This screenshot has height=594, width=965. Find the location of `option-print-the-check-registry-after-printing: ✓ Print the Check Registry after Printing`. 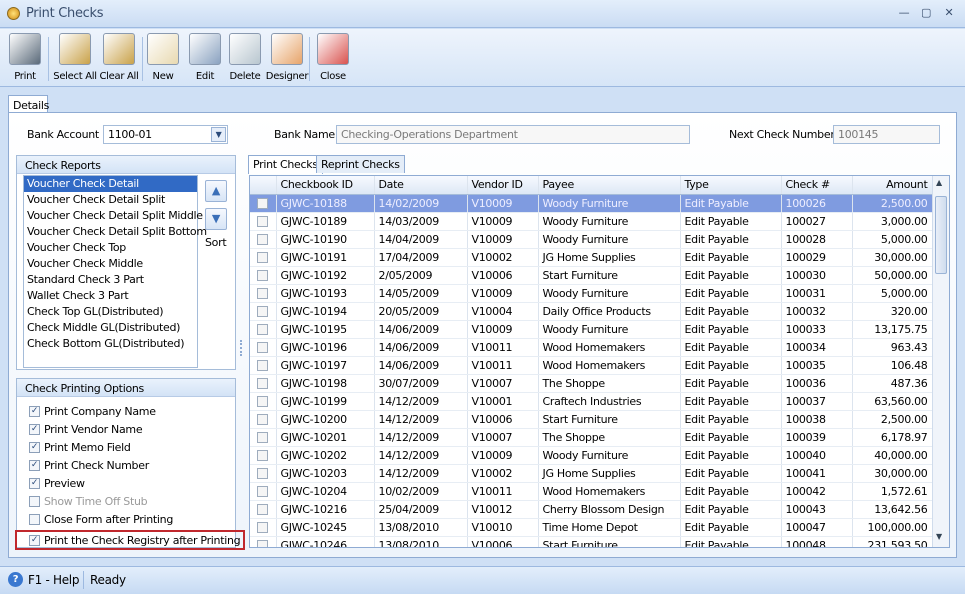

option-print-the-check-registry-after-printing: ✓ Print the Check Registry after Printing is located at coordinates (130, 540).